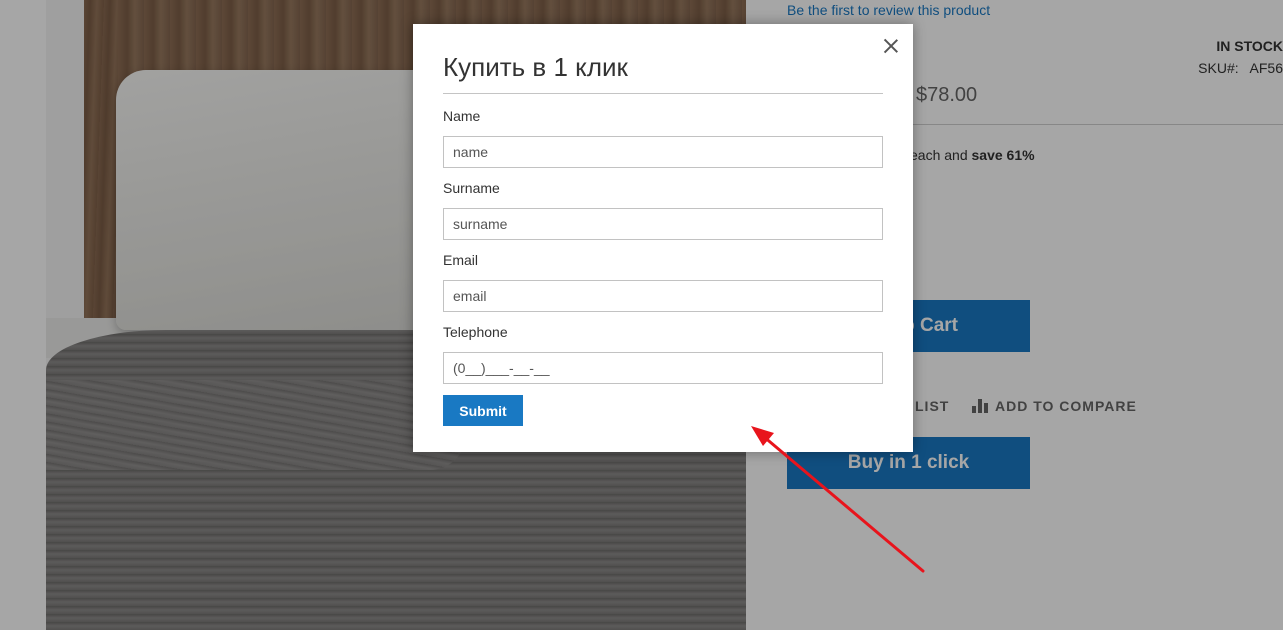  What do you see at coordinates (663, 93) in the screenshot?
I see `title-divider` at bounding box center [663, 93].